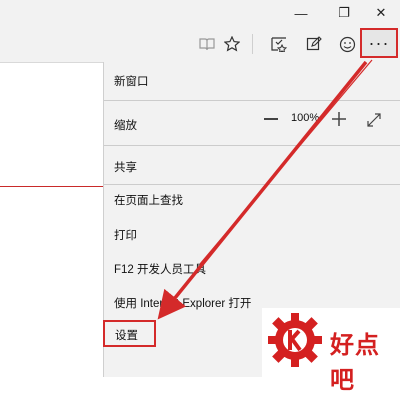  I want to click on reading-view-icon, so click(207, 44).